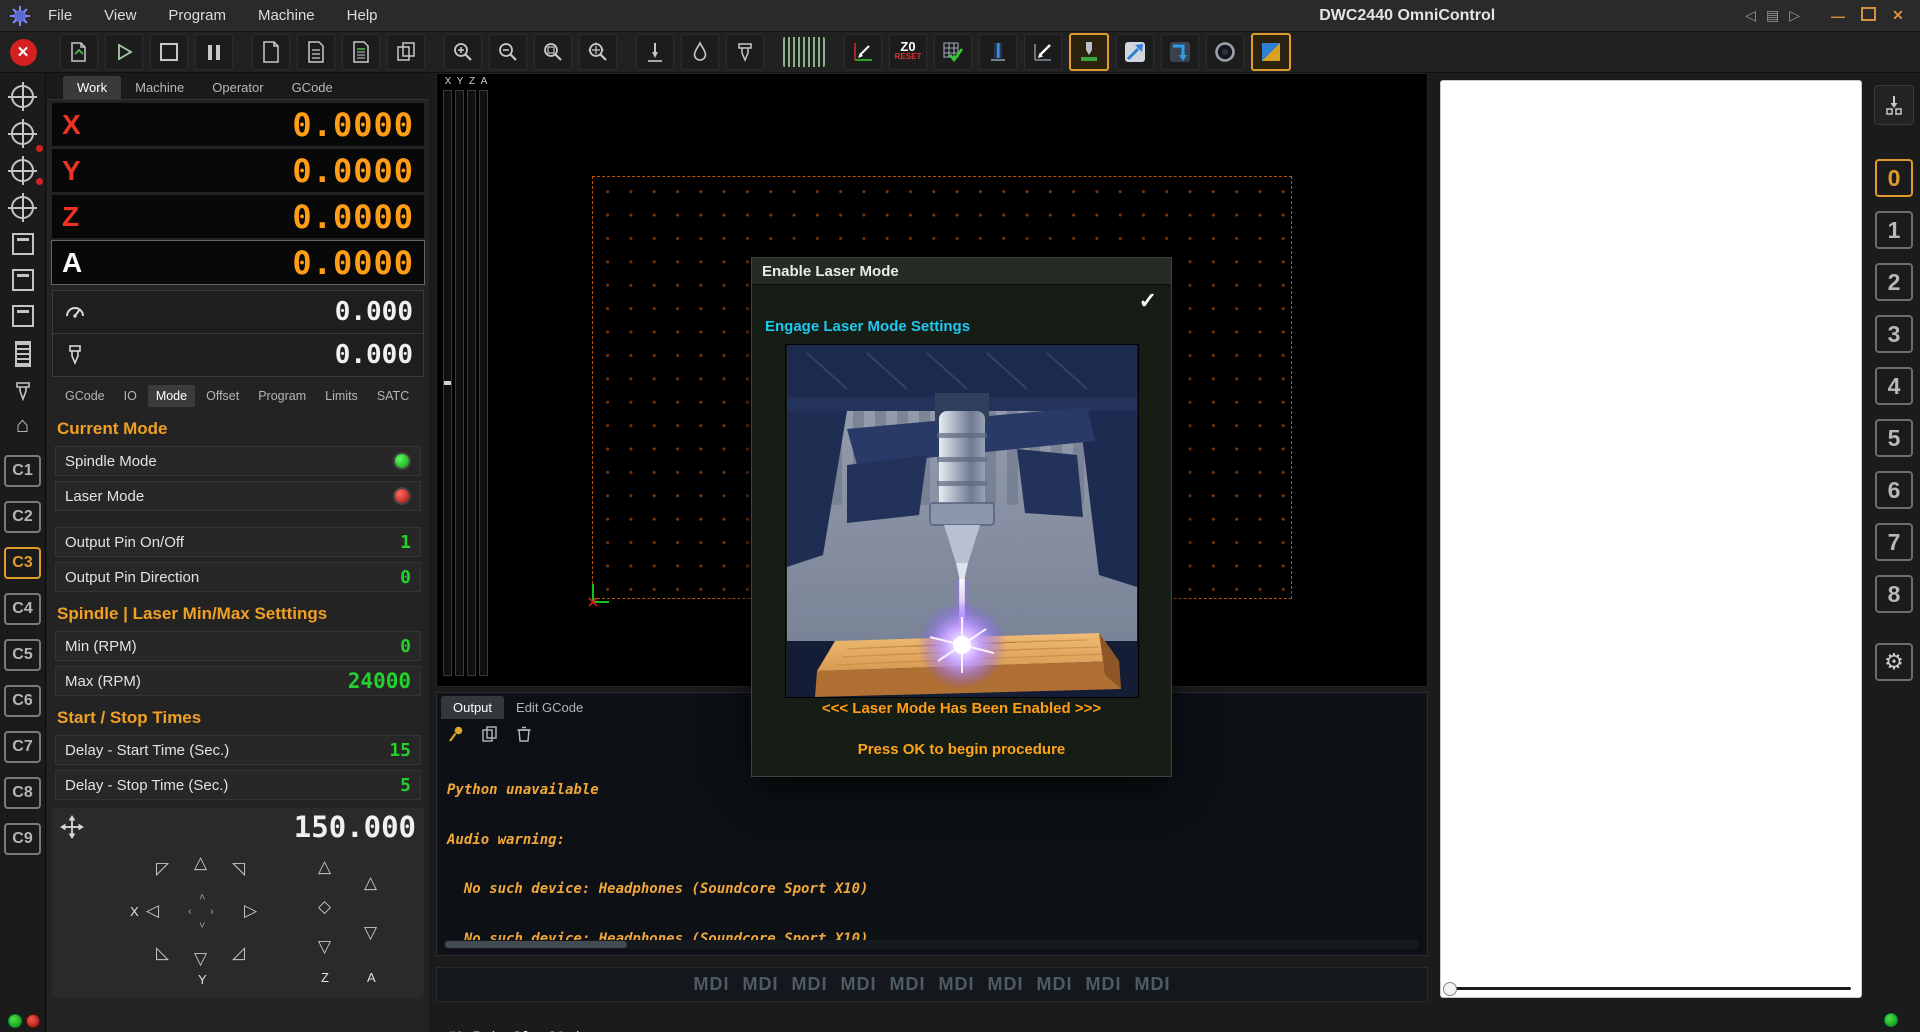 This screenshot has width=1920, height=1032. I want to click on dialog-title-bar: Enable Laser Mode, so click(961, 271).